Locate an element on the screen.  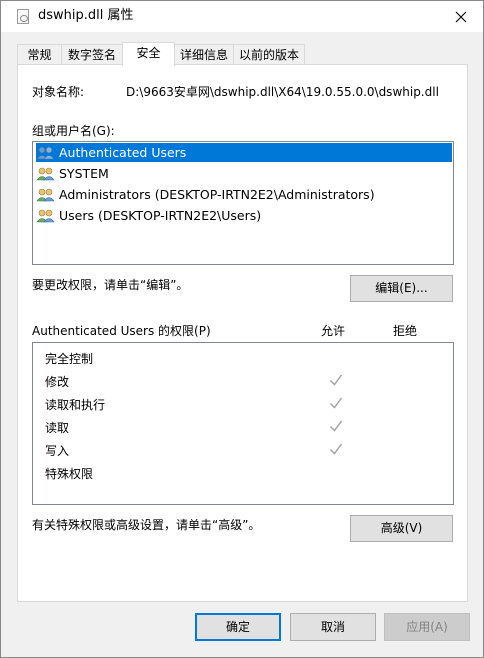
group-label: 组或用户名(G): is located at coordinates (73, 131).